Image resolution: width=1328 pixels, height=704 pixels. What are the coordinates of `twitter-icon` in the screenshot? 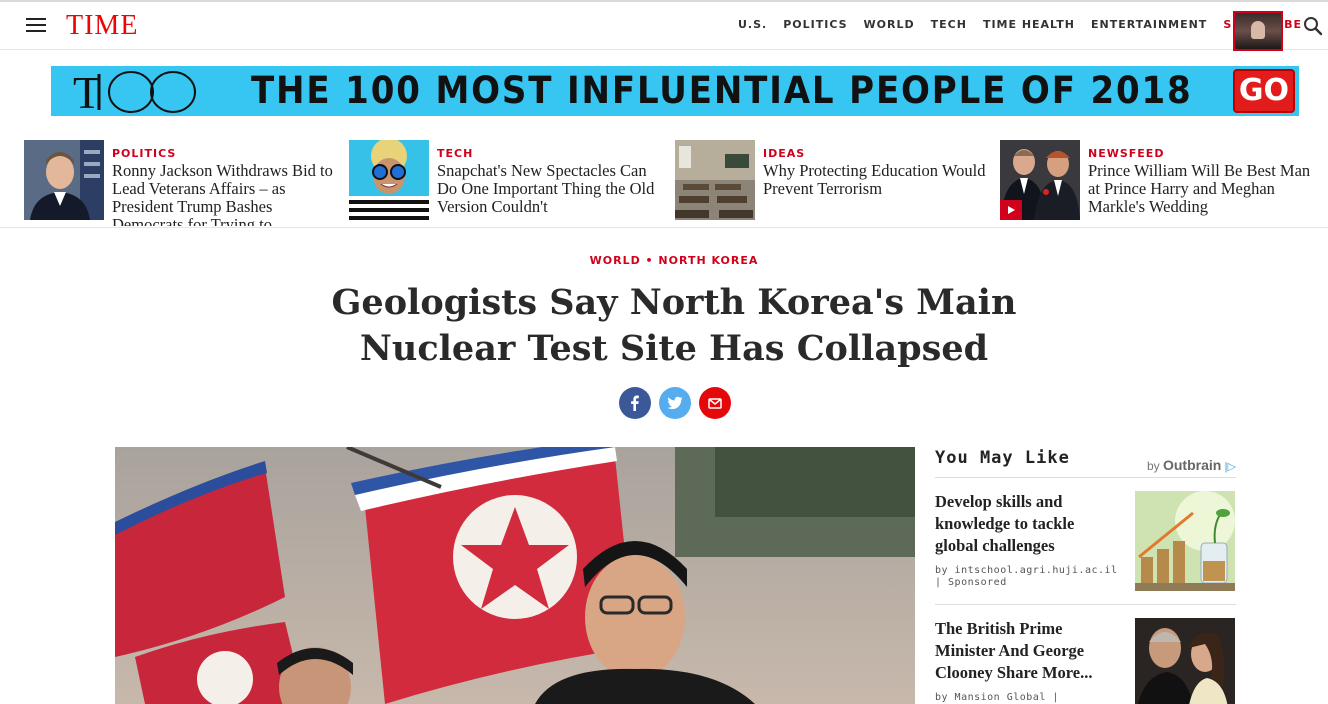 It's located at (675, 403).